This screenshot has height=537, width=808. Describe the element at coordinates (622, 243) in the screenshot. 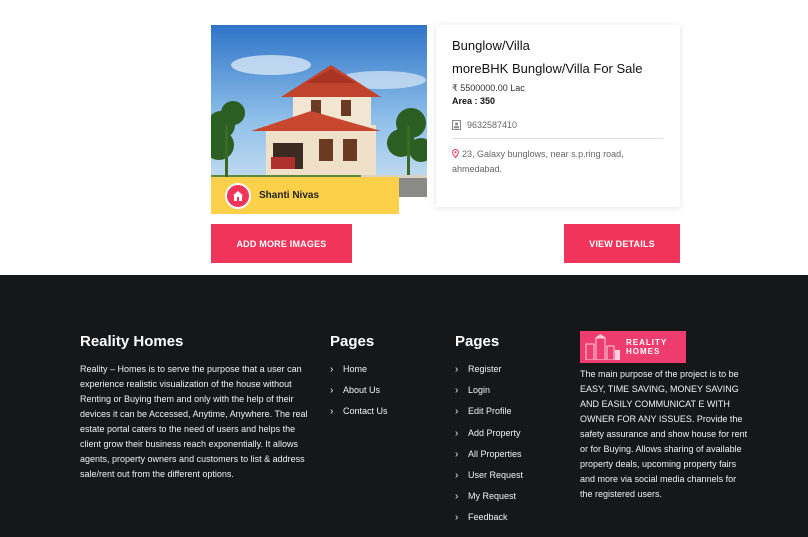

I see `view-details-button: VIEW DETAILS` at that location.